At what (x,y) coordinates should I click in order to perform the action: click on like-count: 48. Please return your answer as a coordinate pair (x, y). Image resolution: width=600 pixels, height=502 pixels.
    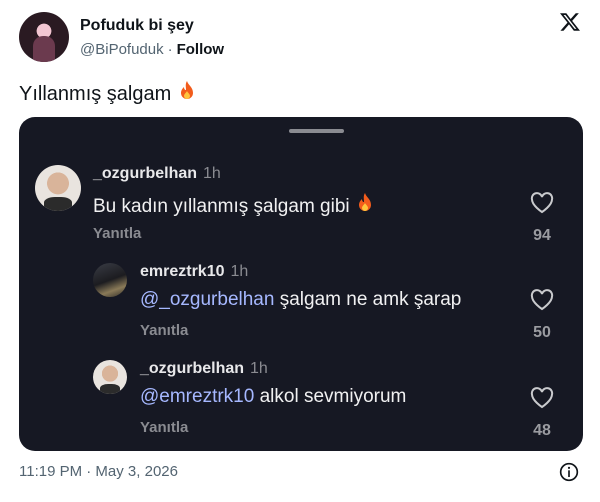
    Looking at the image, I should click on (542, 430).